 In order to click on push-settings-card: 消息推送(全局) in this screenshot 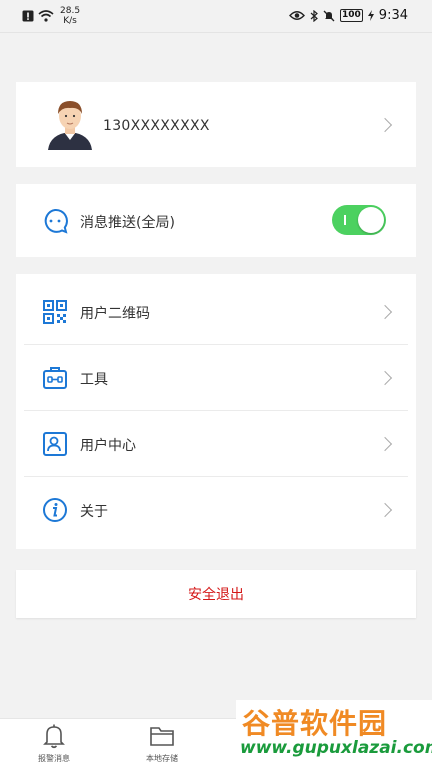, I will do `click(216, 220)`.